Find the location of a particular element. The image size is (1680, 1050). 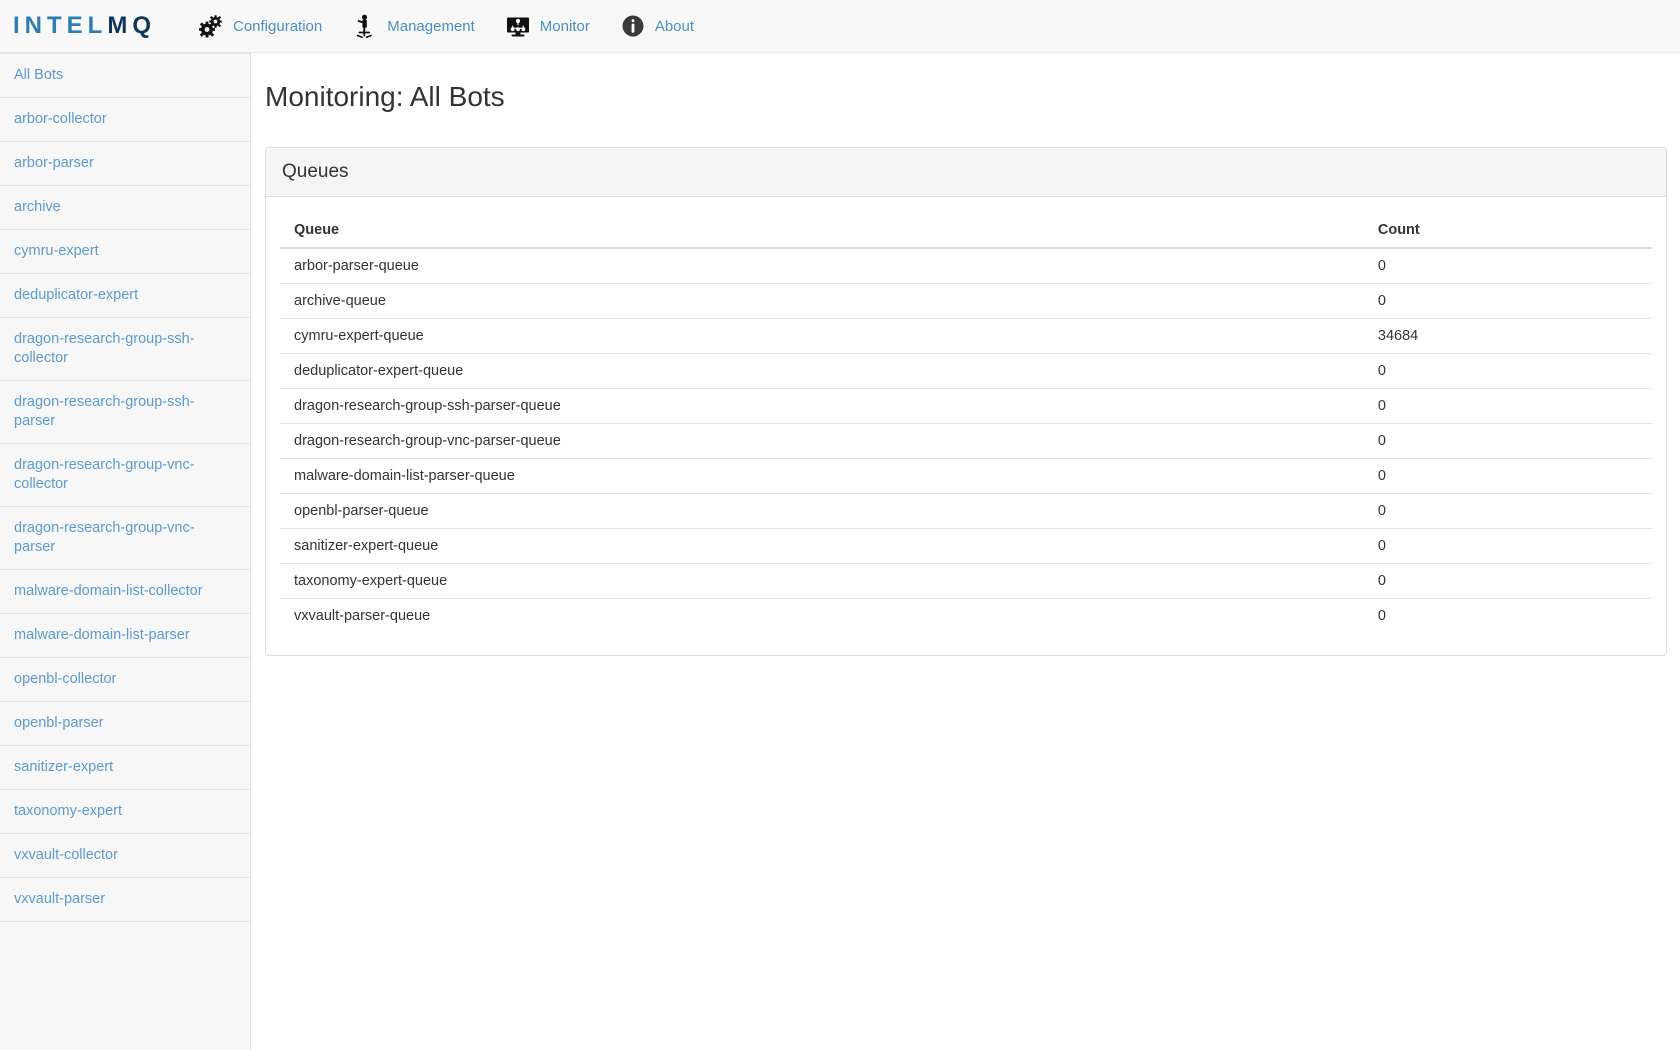

cell-queue-name: openbl-parser-queue is located at coordinates (822, 511).